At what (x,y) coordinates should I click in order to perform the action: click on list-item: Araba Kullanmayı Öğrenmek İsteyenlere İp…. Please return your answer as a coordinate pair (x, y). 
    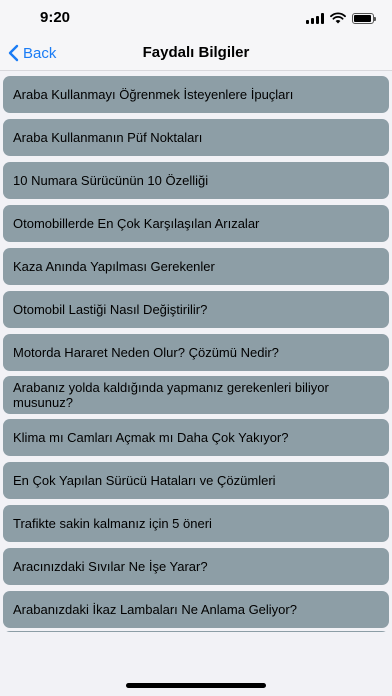
    Looking at the image, I should click on (196, 94).